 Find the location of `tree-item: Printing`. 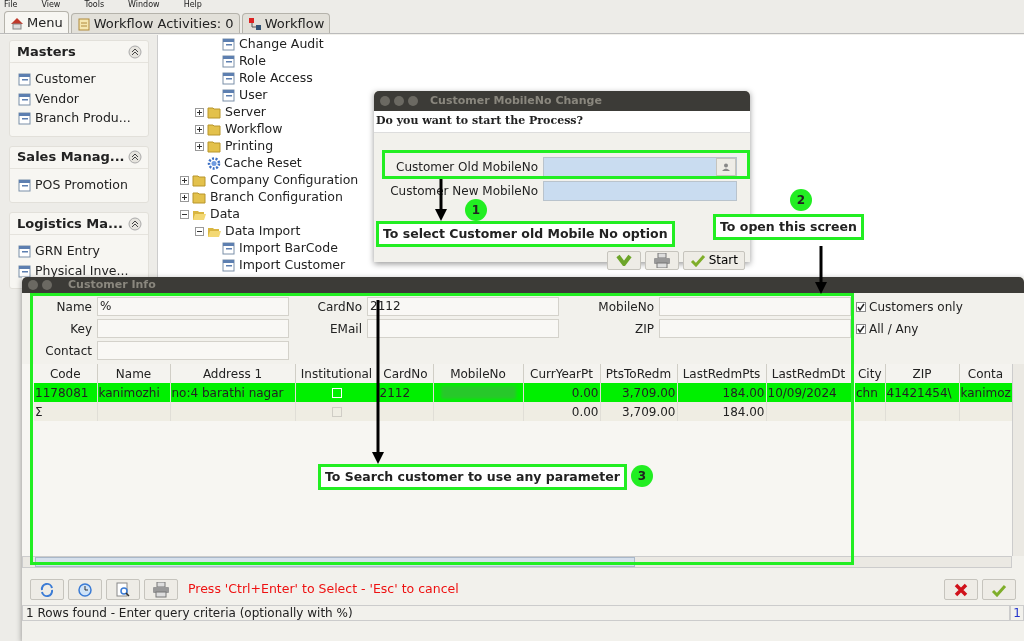

tree-item: Printing is located at coordinates (233, 146).